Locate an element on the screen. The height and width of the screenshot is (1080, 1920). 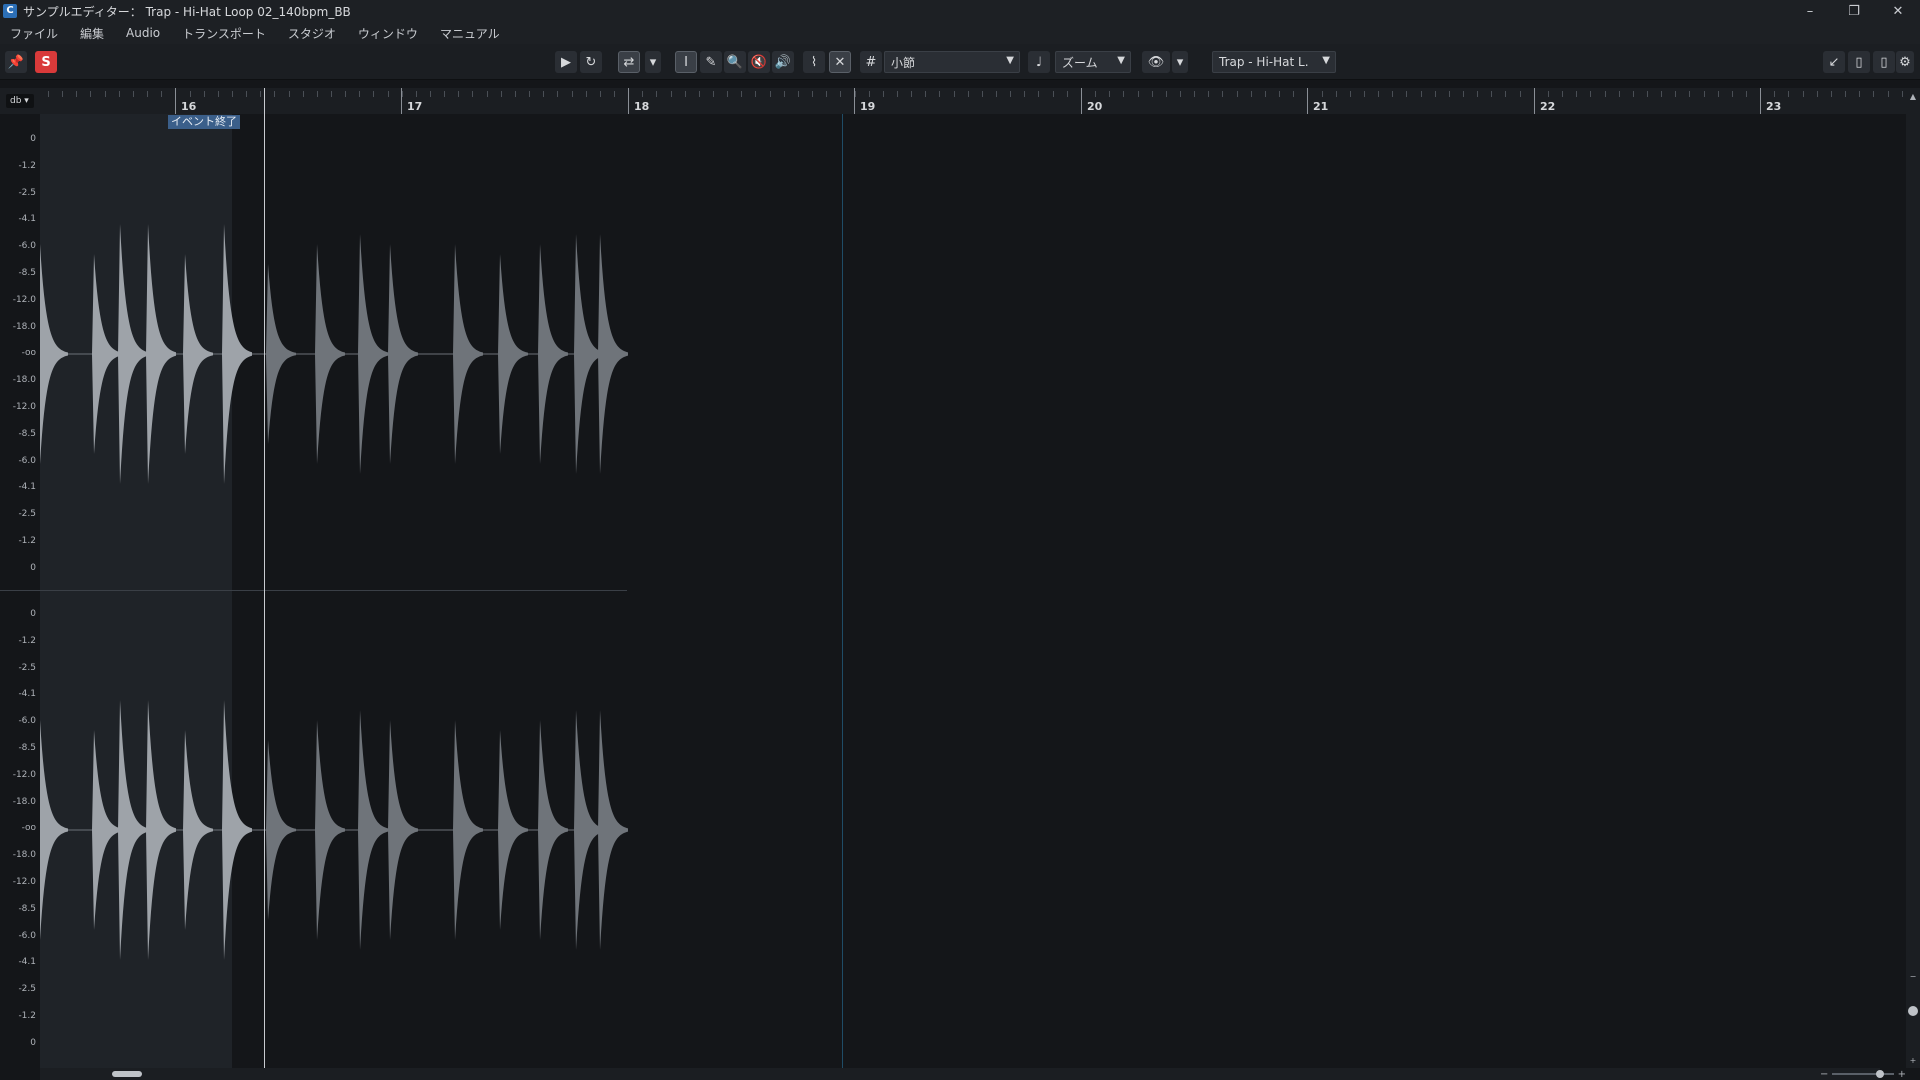
menu-bar: ファイル 編集 Audio トランスポート スタジオ ウィンドウ マニュアル is located at coordinates (960, 33).